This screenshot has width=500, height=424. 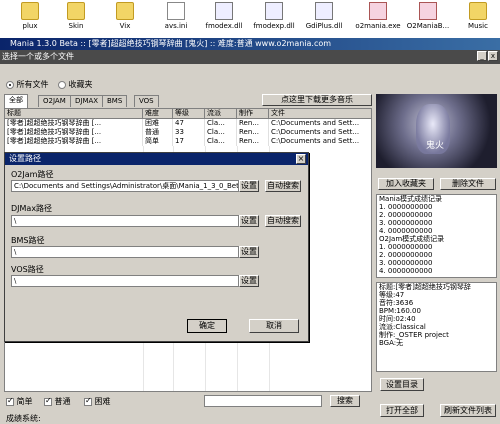 I want to click on open-all-button: 打开全部, so click(x=402, y=410).